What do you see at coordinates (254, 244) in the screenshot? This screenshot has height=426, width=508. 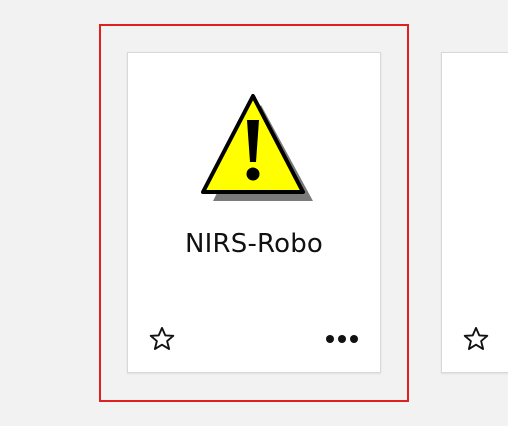 I see `app-name: NIRS-Robo` at bounding box center [254, 244].